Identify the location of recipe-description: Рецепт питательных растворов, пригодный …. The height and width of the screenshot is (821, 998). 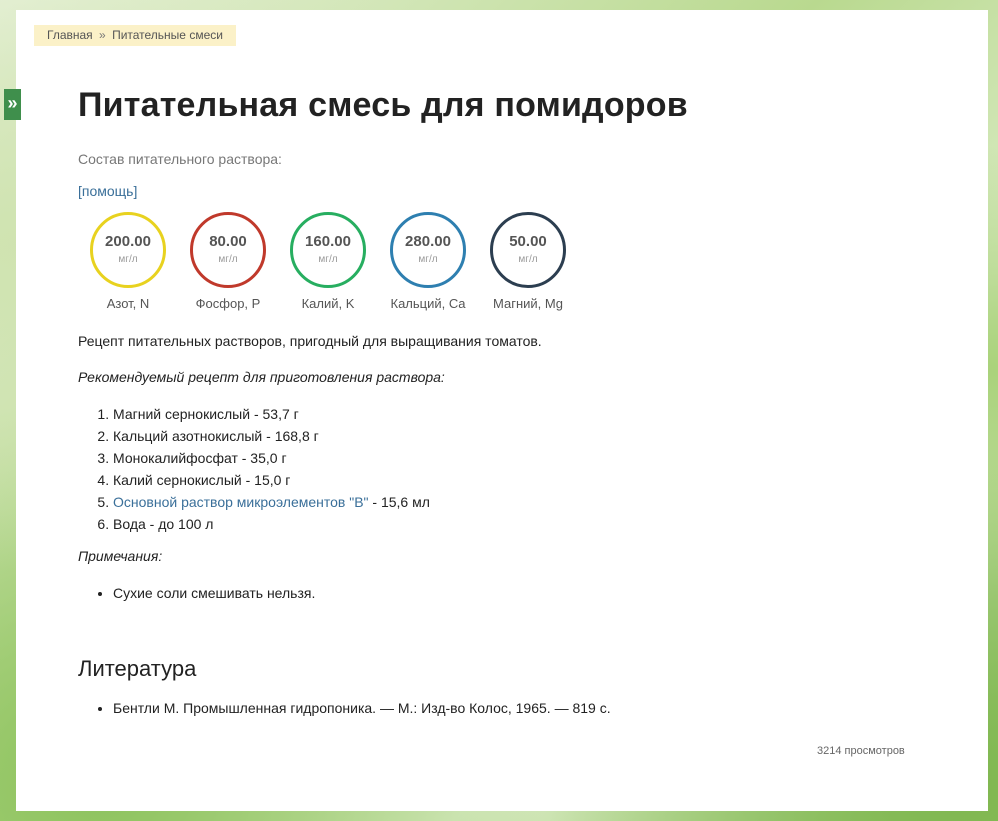
(310, 341).